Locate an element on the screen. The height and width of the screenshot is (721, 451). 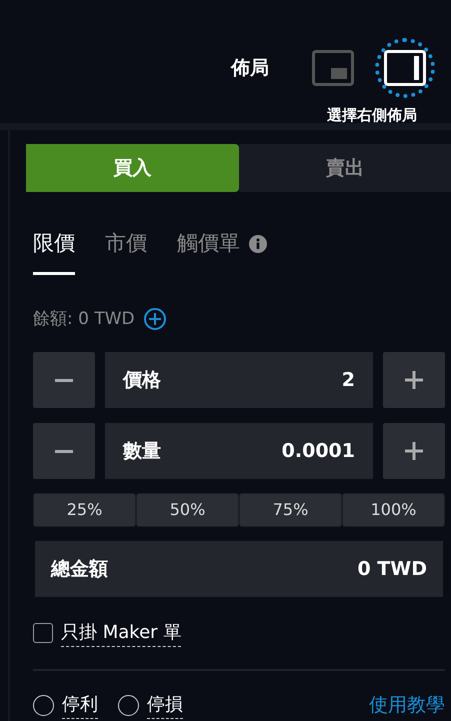
order-type-tab: 觸價單 is located at coordinates (208, 251).